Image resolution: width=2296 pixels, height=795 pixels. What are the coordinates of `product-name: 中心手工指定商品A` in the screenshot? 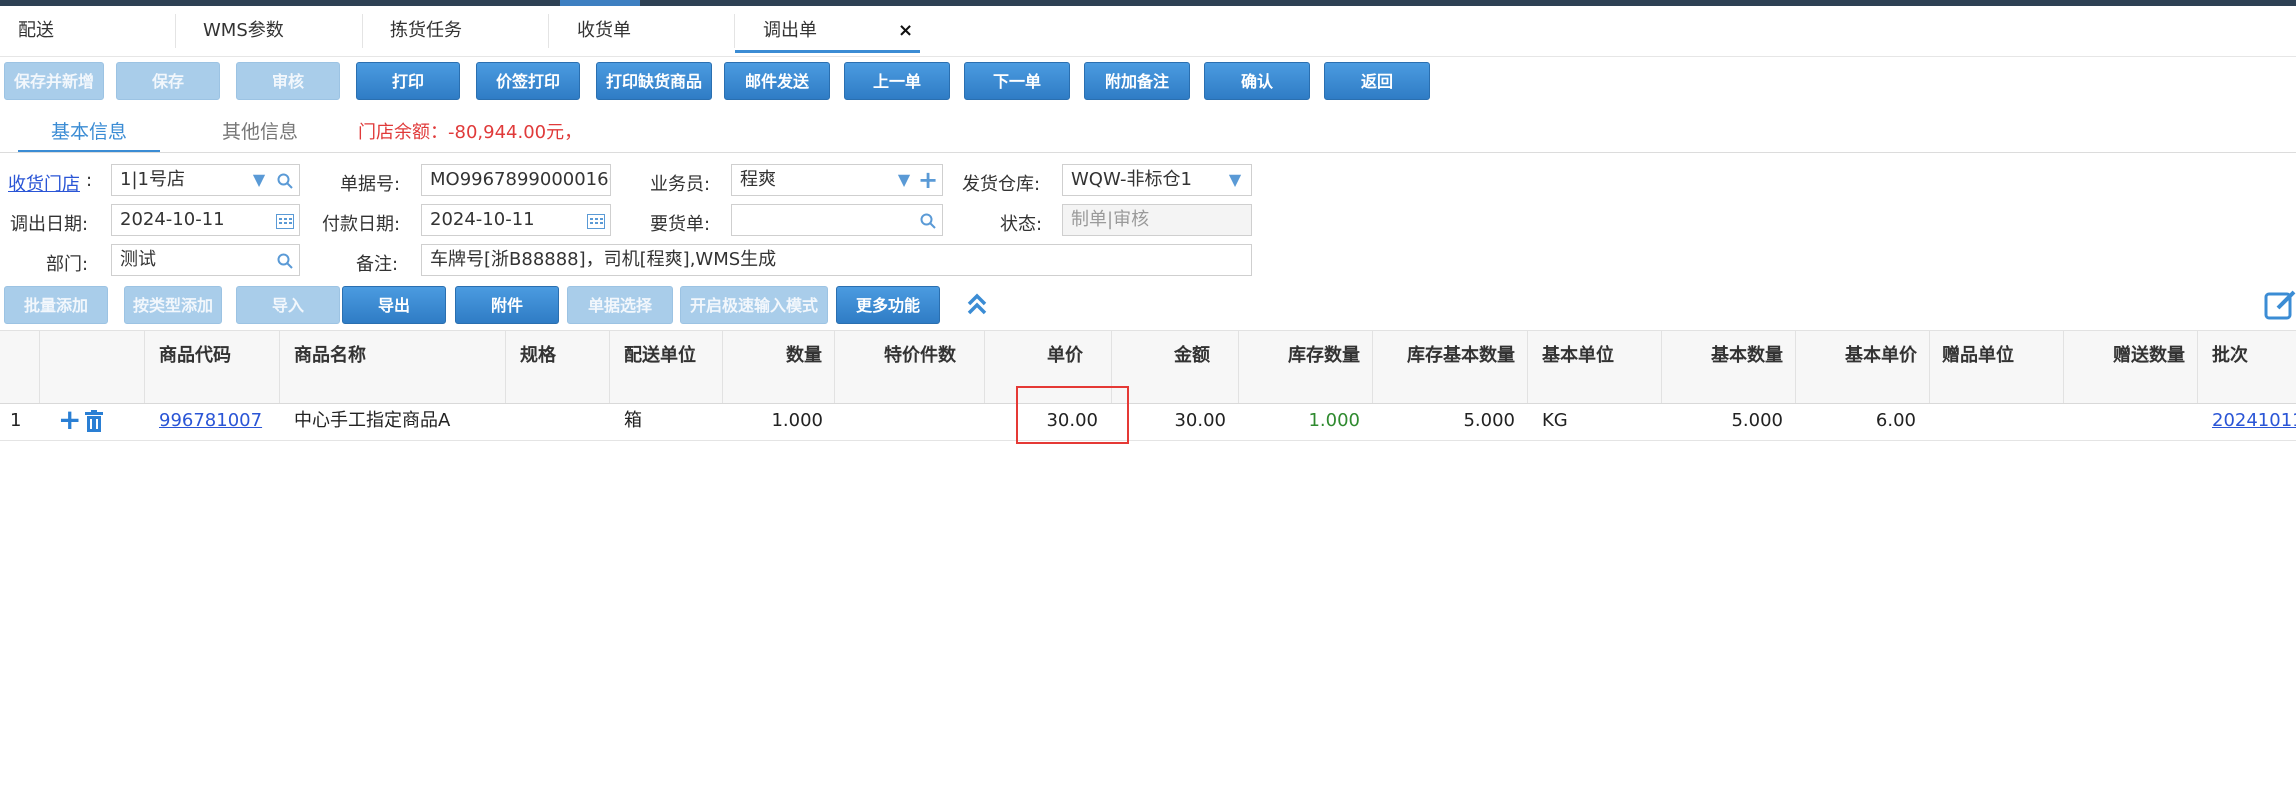 It's located at (372, 420).